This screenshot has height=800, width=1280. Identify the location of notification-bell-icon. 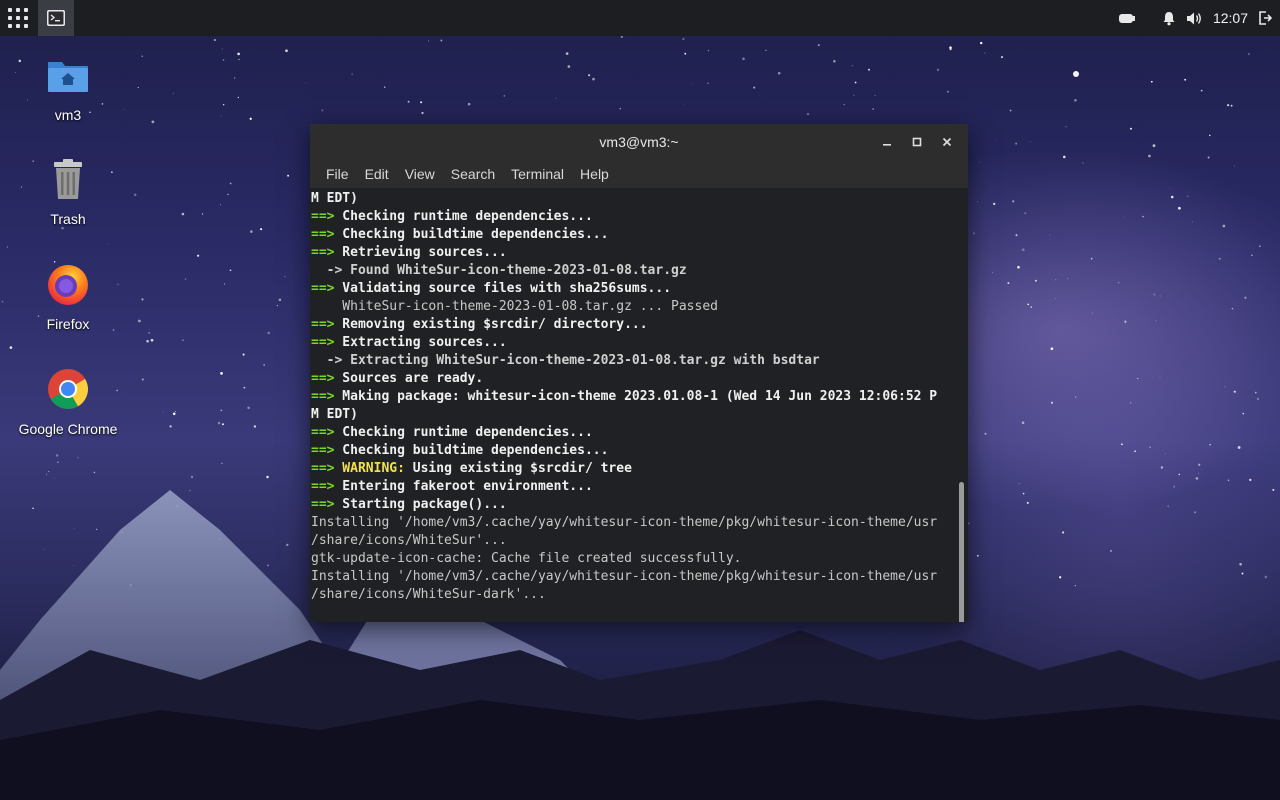
(1169, 18).